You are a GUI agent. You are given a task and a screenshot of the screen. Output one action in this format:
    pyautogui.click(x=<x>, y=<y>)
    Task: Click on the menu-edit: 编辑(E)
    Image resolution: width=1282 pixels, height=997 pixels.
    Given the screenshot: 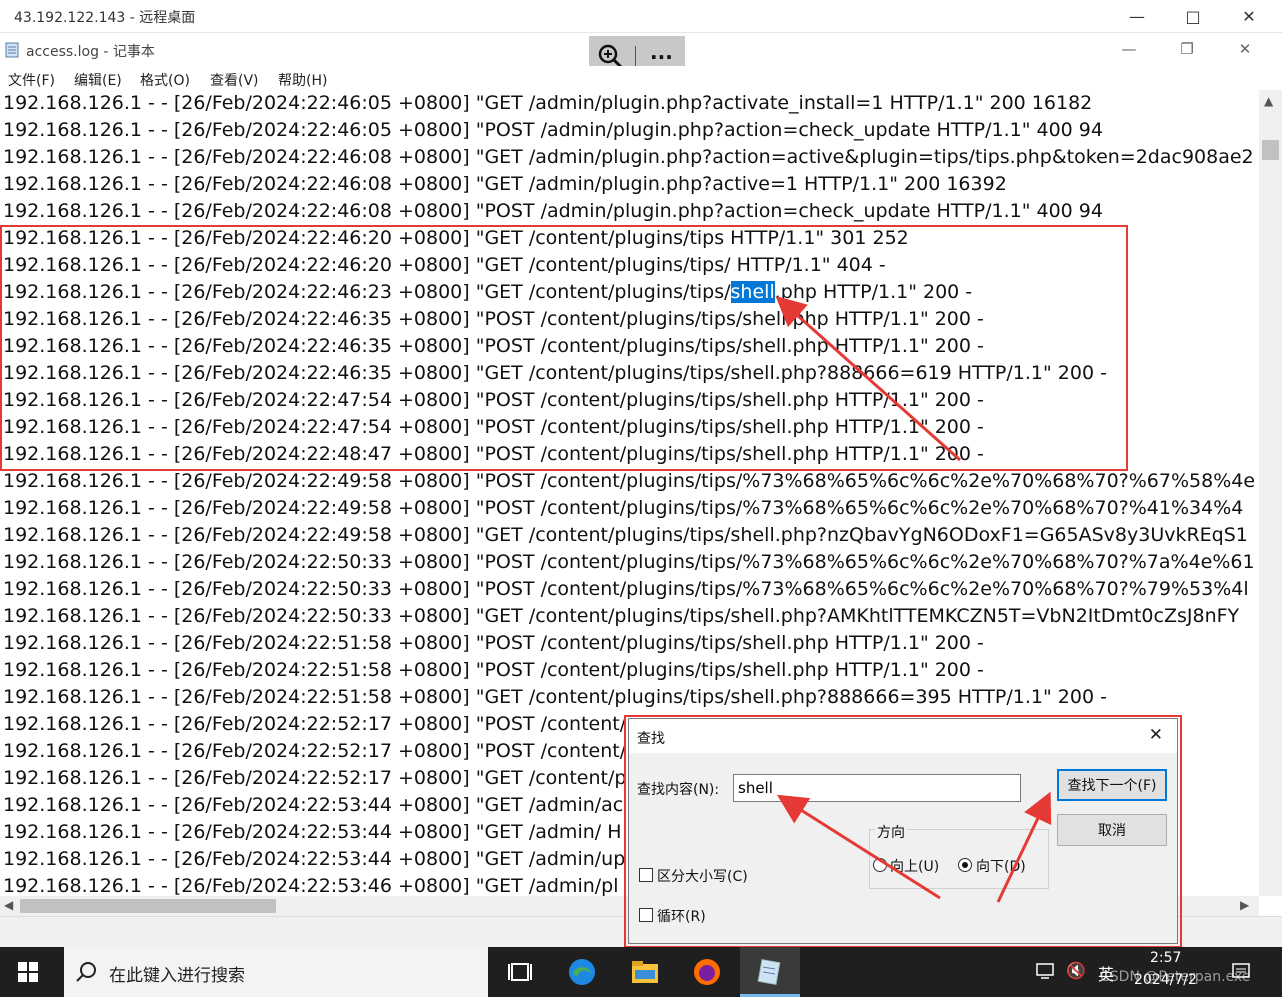 What is the action you would take?
    pyautogui.click(x=98, y=80)
    